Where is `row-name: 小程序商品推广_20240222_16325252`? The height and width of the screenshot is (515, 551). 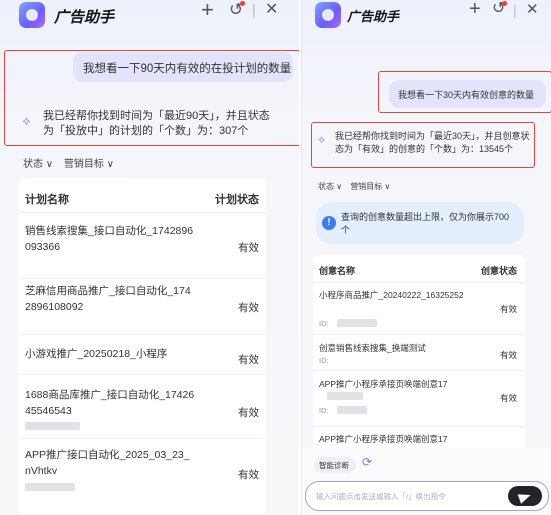
row-name: 小程序商品推广_20240222_16325252 is located at coordinates (391, 295).